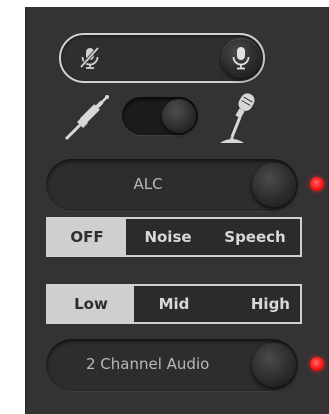  Describe the element at coordinates (87, 237) in the screenshot. I see `noise-mode-off: OFF` at that location.